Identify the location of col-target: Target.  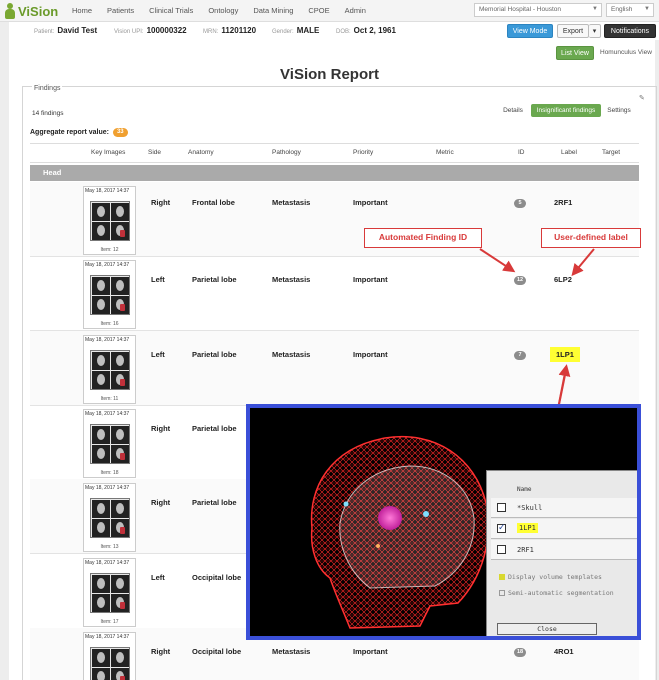
(611, 152).